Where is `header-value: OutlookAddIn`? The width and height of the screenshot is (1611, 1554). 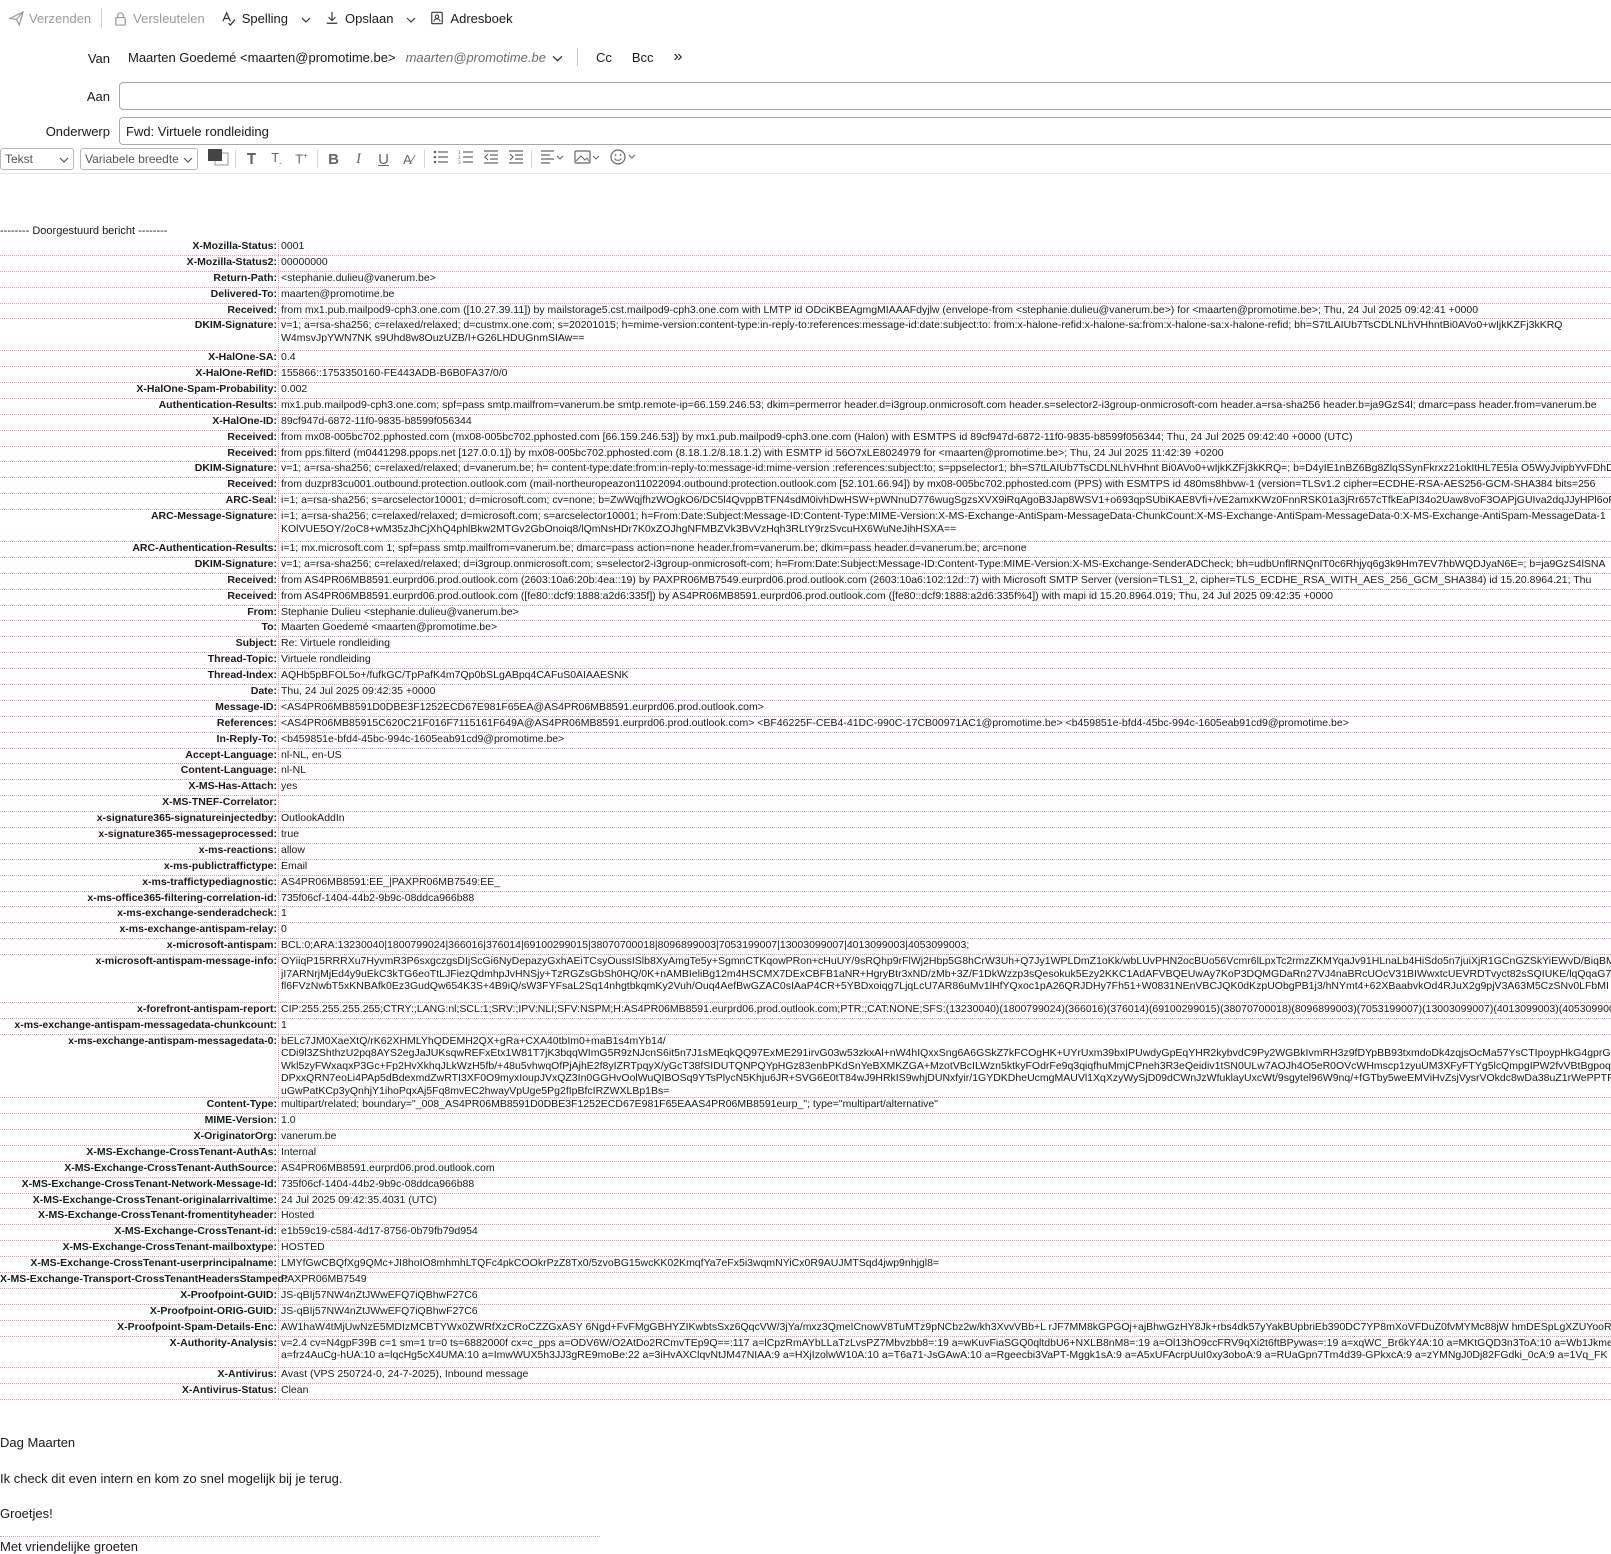 header-value: OutlookAddIn is located at coordinates (313, 818).